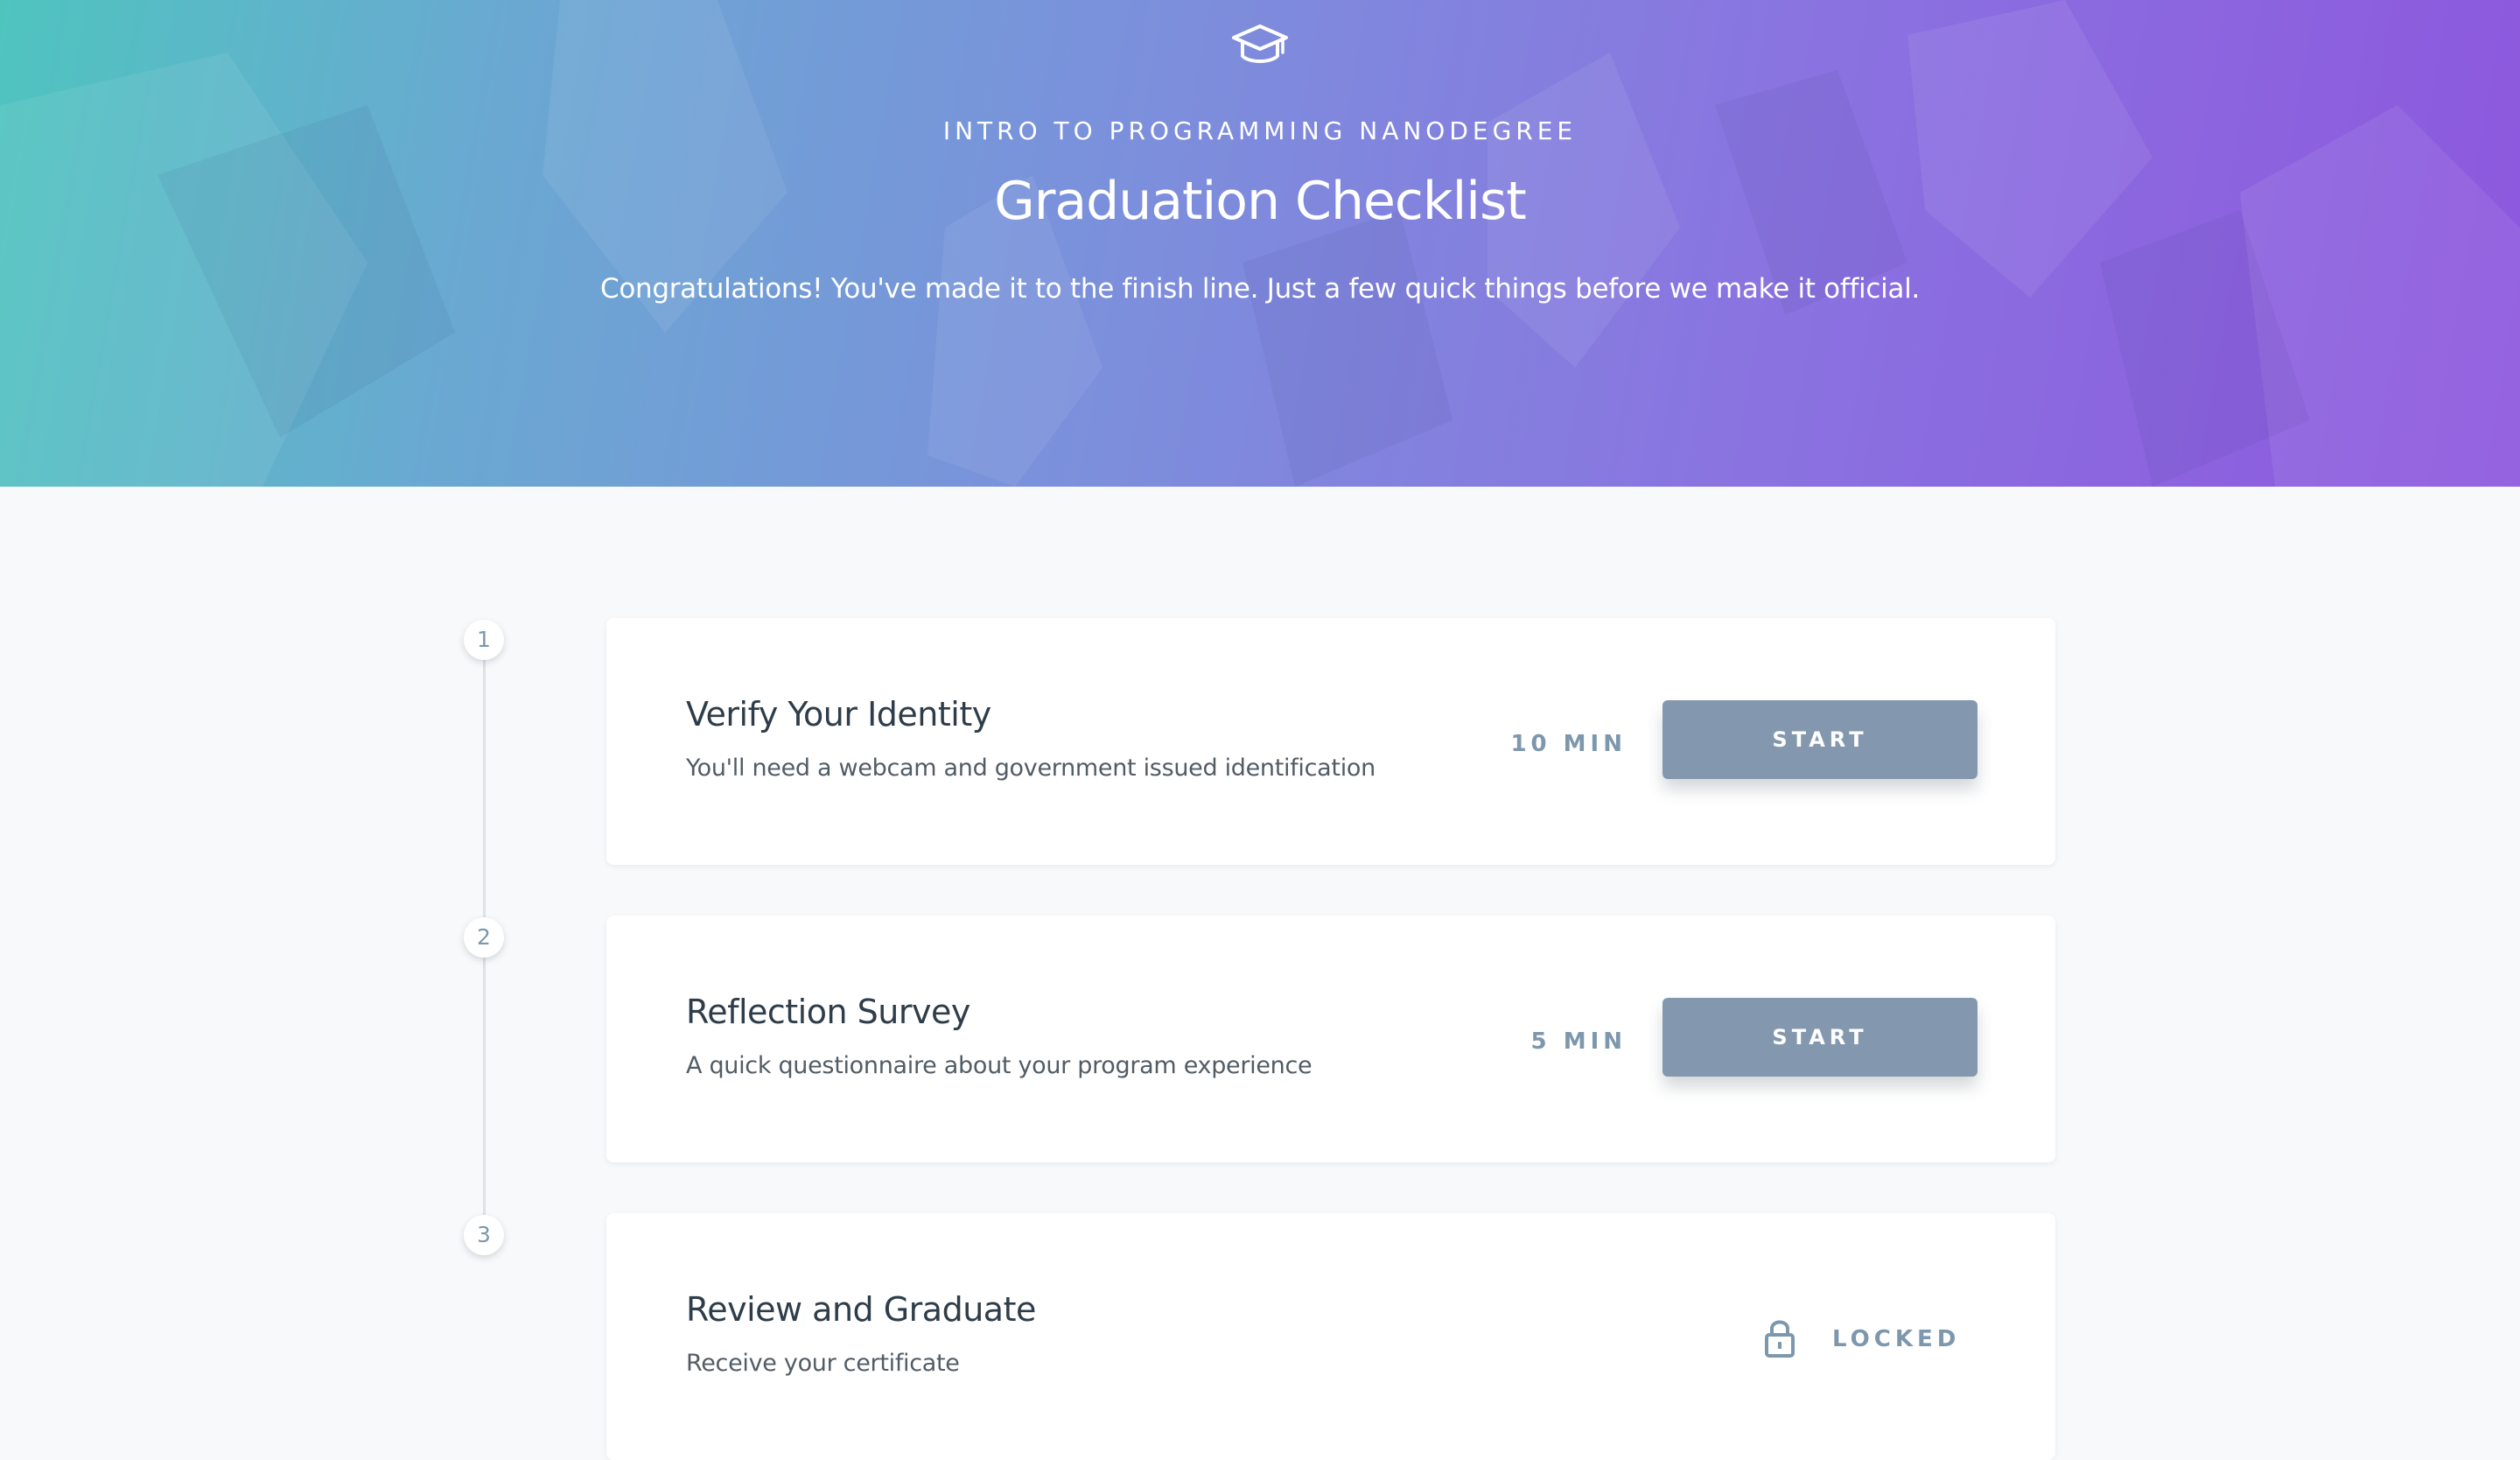 The image size is (2520, 1460). What do you see at coordinates (838, 715) in the screenshot?
I see `step-title: Verify Your Identity` at bounding box center [838, 715].